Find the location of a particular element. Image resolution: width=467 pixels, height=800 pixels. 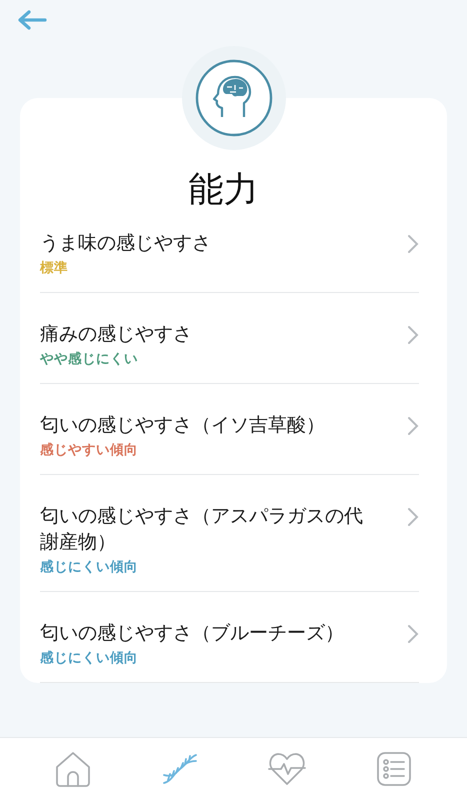

trait-list-item: 匂いの感じやすさ（イソ吉草酸） 感じやすい傾向 is located at coordinates (229, 429).